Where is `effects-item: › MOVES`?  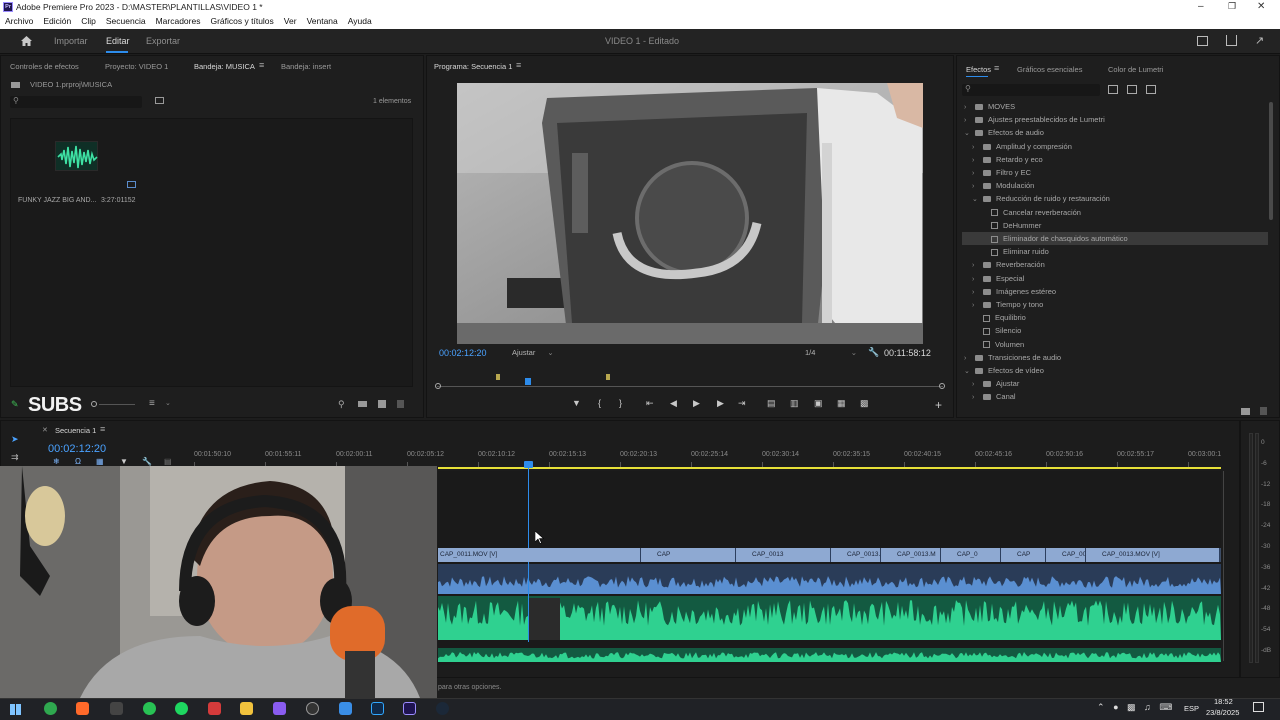
effects-item: › MOVES is located at coordinates (1115, 106).